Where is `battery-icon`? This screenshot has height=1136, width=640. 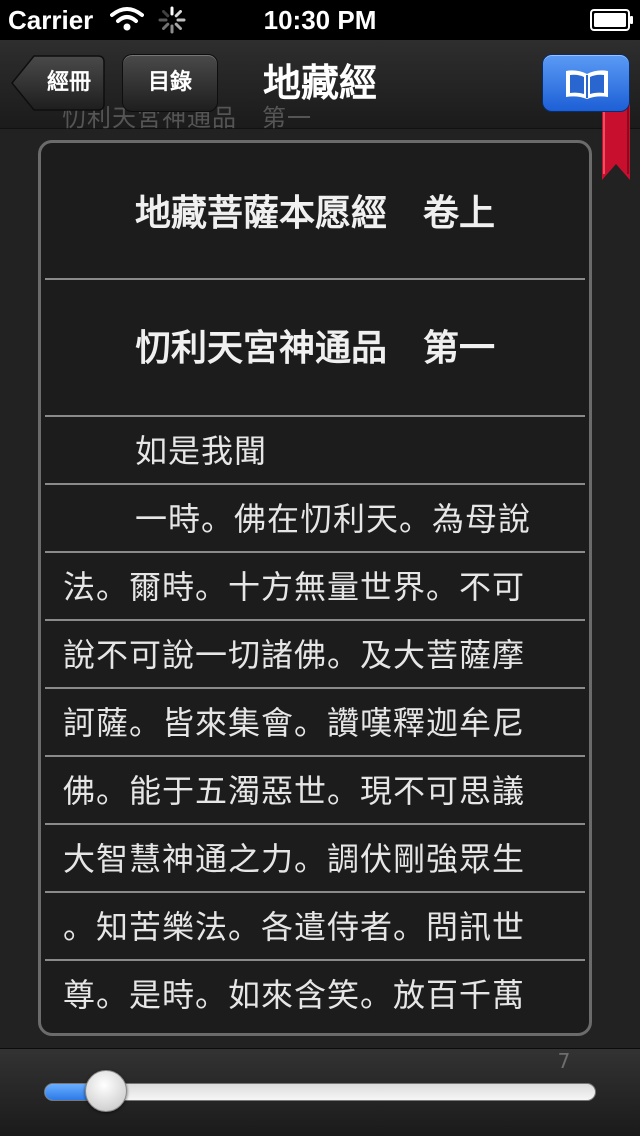 battery-icon is located at coordinates (611, 20).